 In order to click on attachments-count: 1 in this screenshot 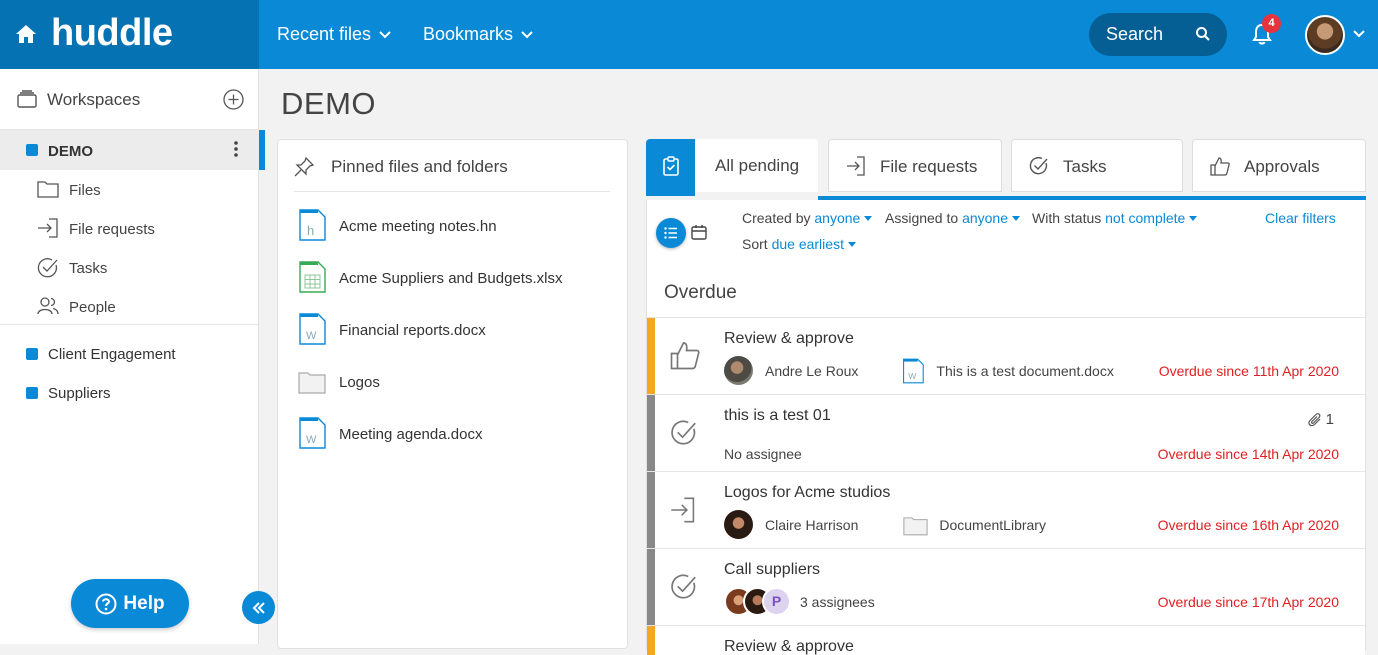, I will do `click(1321, 419)`.